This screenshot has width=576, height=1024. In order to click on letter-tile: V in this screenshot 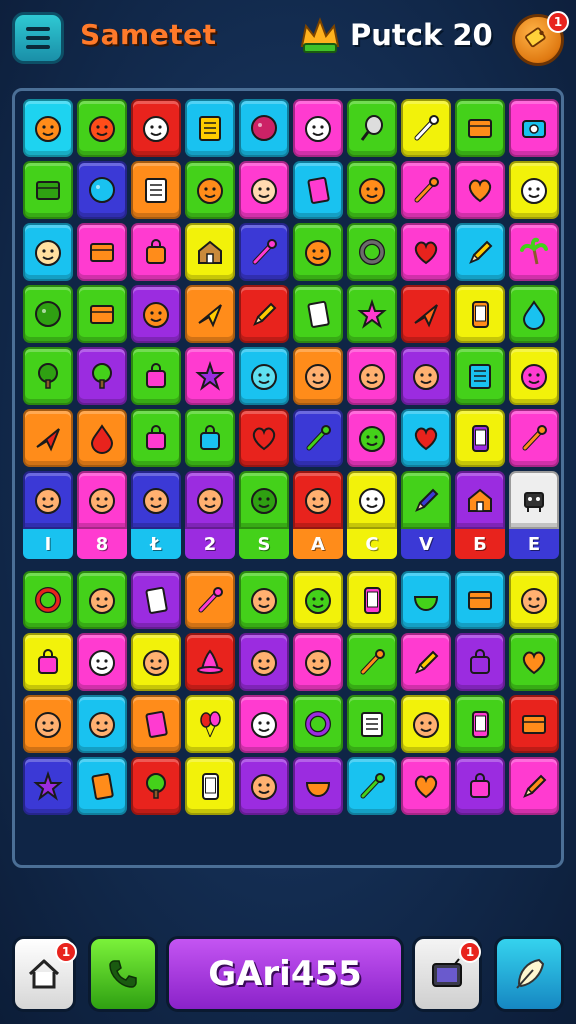, I will do `click(426, 544)`.